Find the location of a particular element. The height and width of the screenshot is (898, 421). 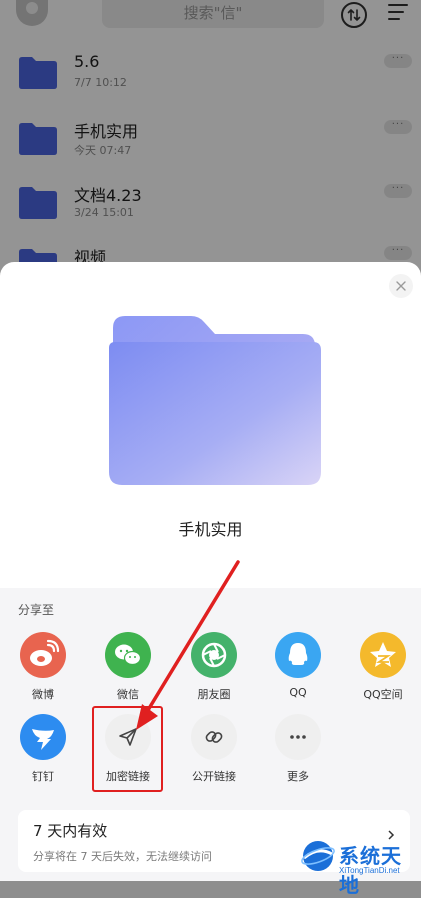

share-label: 微信 is located at coordinates (128, 694).